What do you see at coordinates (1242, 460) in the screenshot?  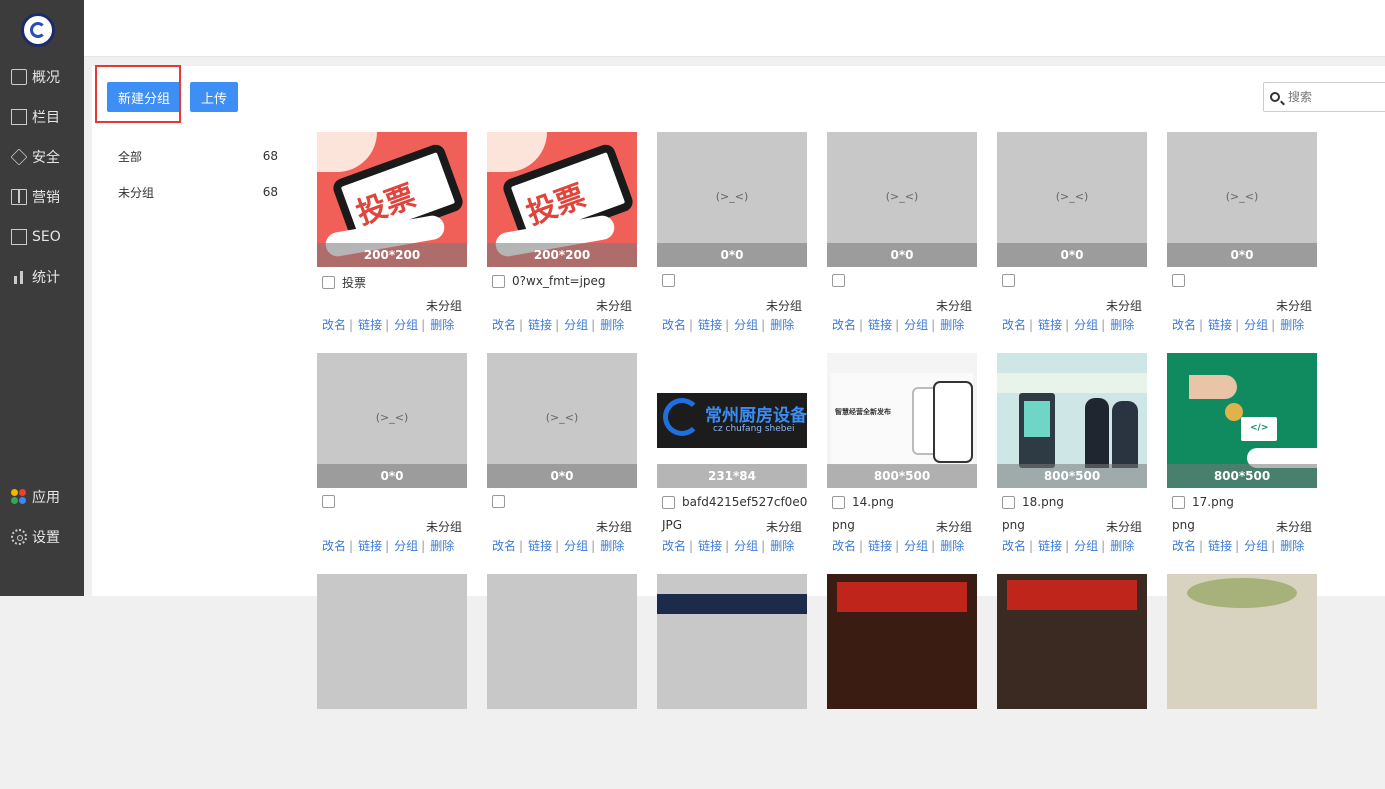 I see `image-card: 800*50017.pngpng未分组改名|链接|分组|删除` at bounding box center [1242, 460].